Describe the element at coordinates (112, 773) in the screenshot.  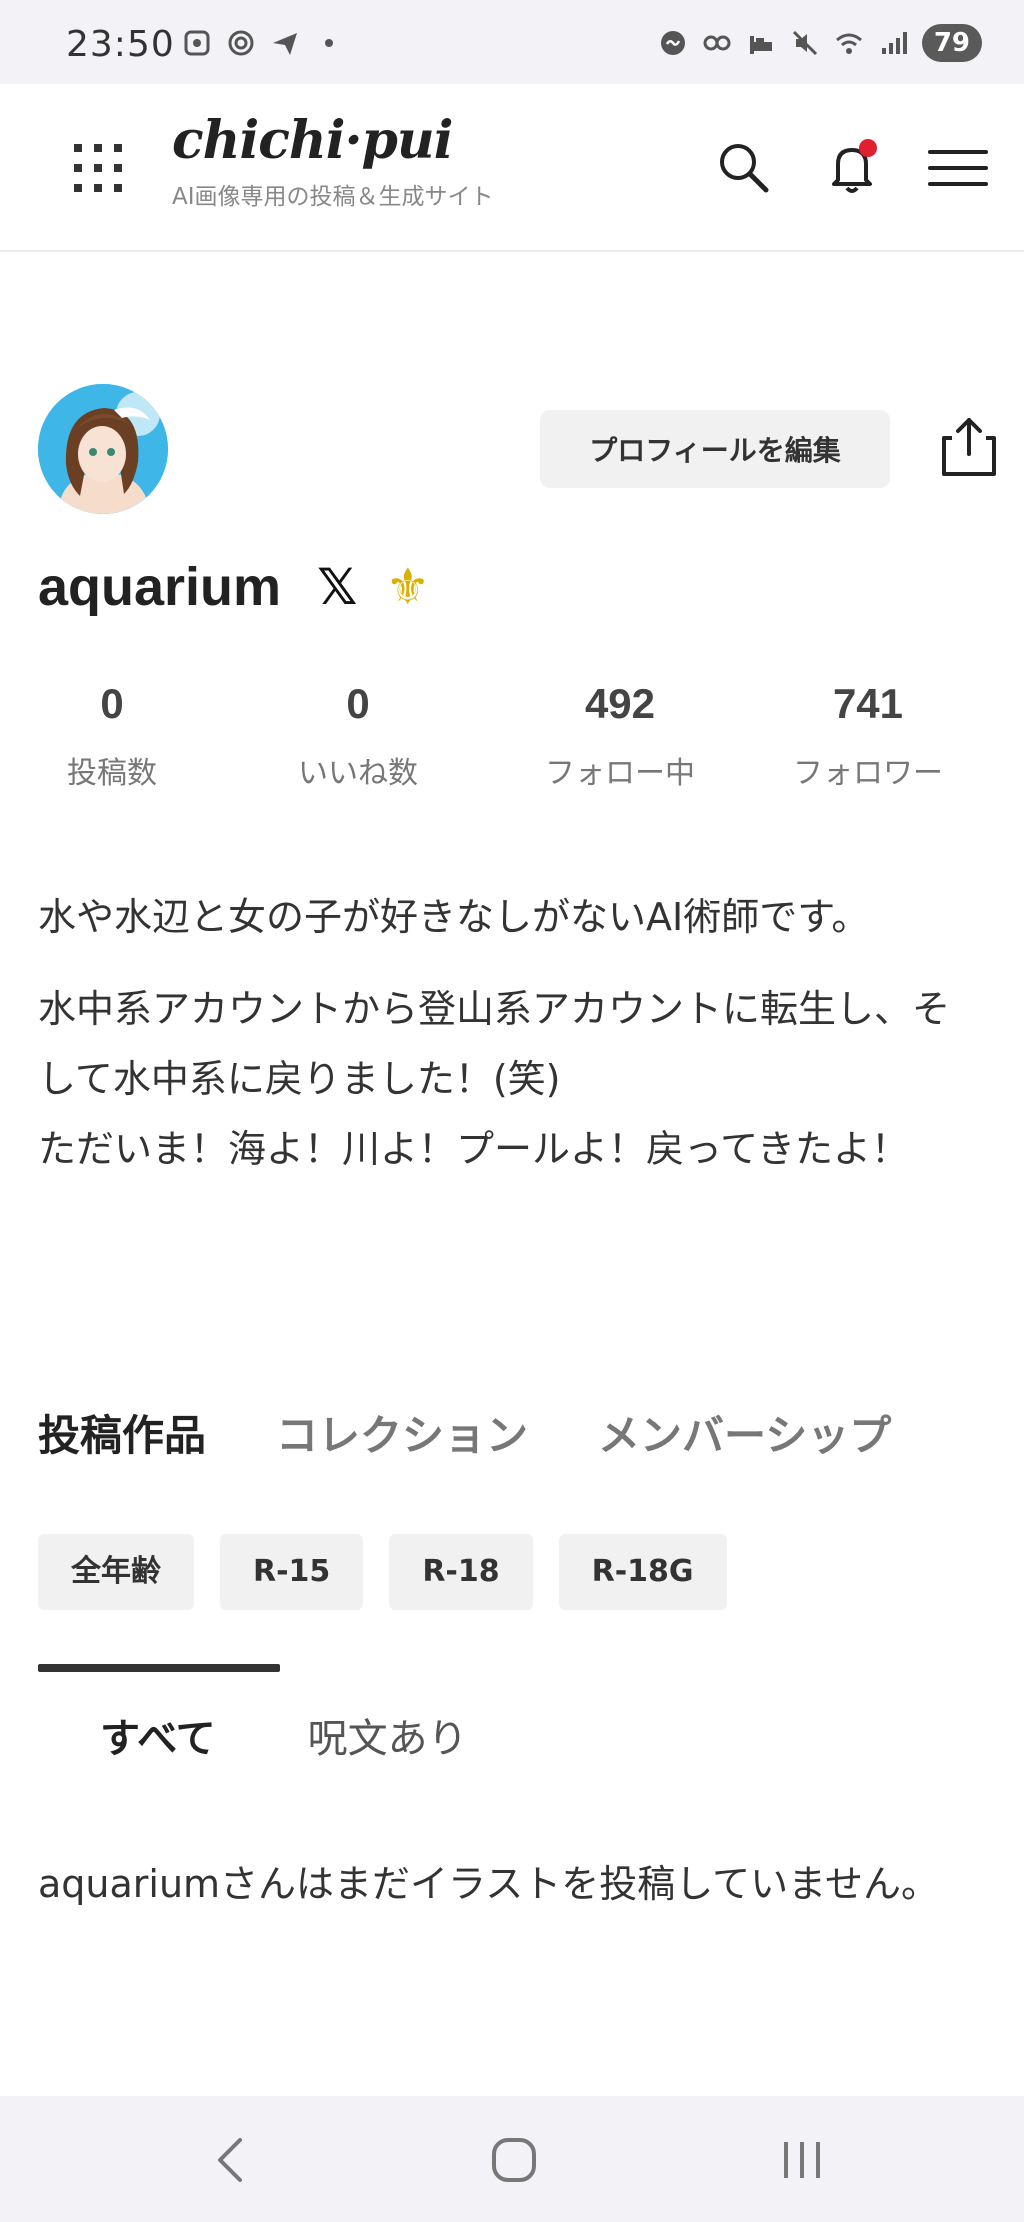
I see `stat-posts-label: 投稿数` at that location.